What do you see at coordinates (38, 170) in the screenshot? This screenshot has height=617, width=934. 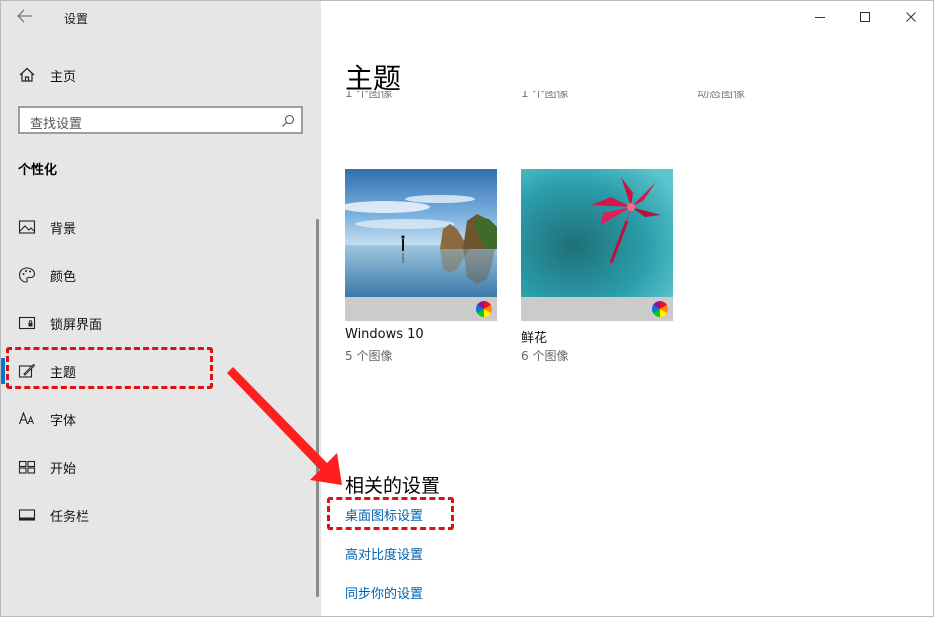 I see `section-heading: 个性化` at bounding box center [38, 170].